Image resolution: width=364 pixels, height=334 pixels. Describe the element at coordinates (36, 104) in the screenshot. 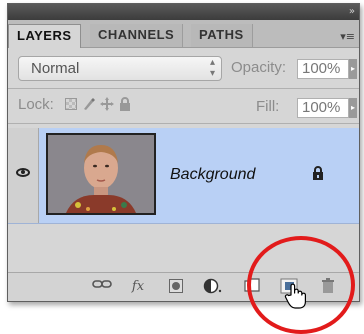

I see `lock-label: Lock:` at that location.